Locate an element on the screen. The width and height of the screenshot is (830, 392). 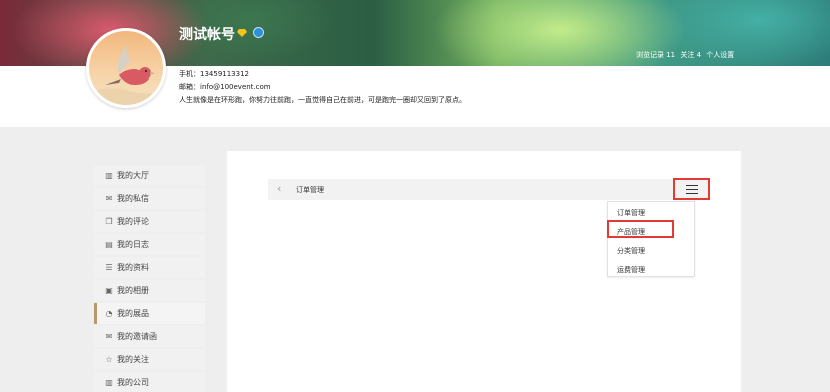
personal-settings-link: 个人设置 is located at coordinates (720, 55).